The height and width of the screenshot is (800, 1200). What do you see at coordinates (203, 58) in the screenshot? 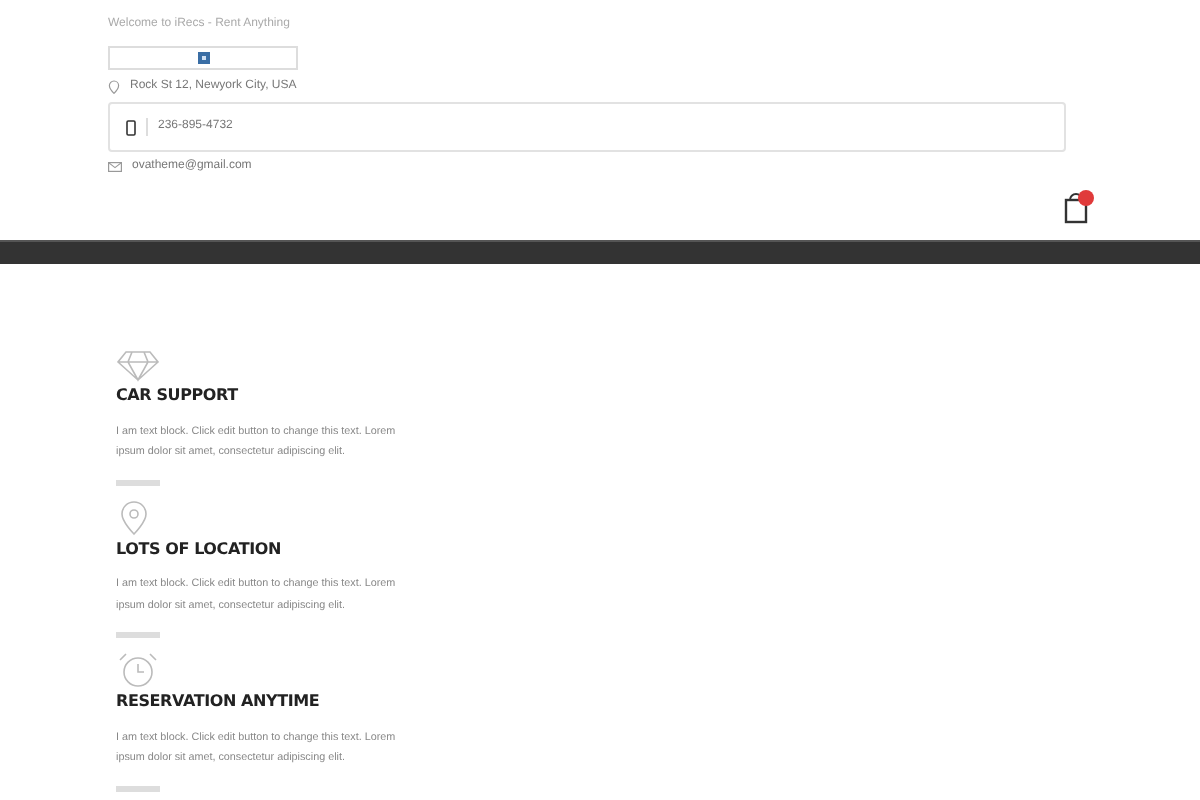
I see `broken-image-icon` at bounding box center [203, 58].